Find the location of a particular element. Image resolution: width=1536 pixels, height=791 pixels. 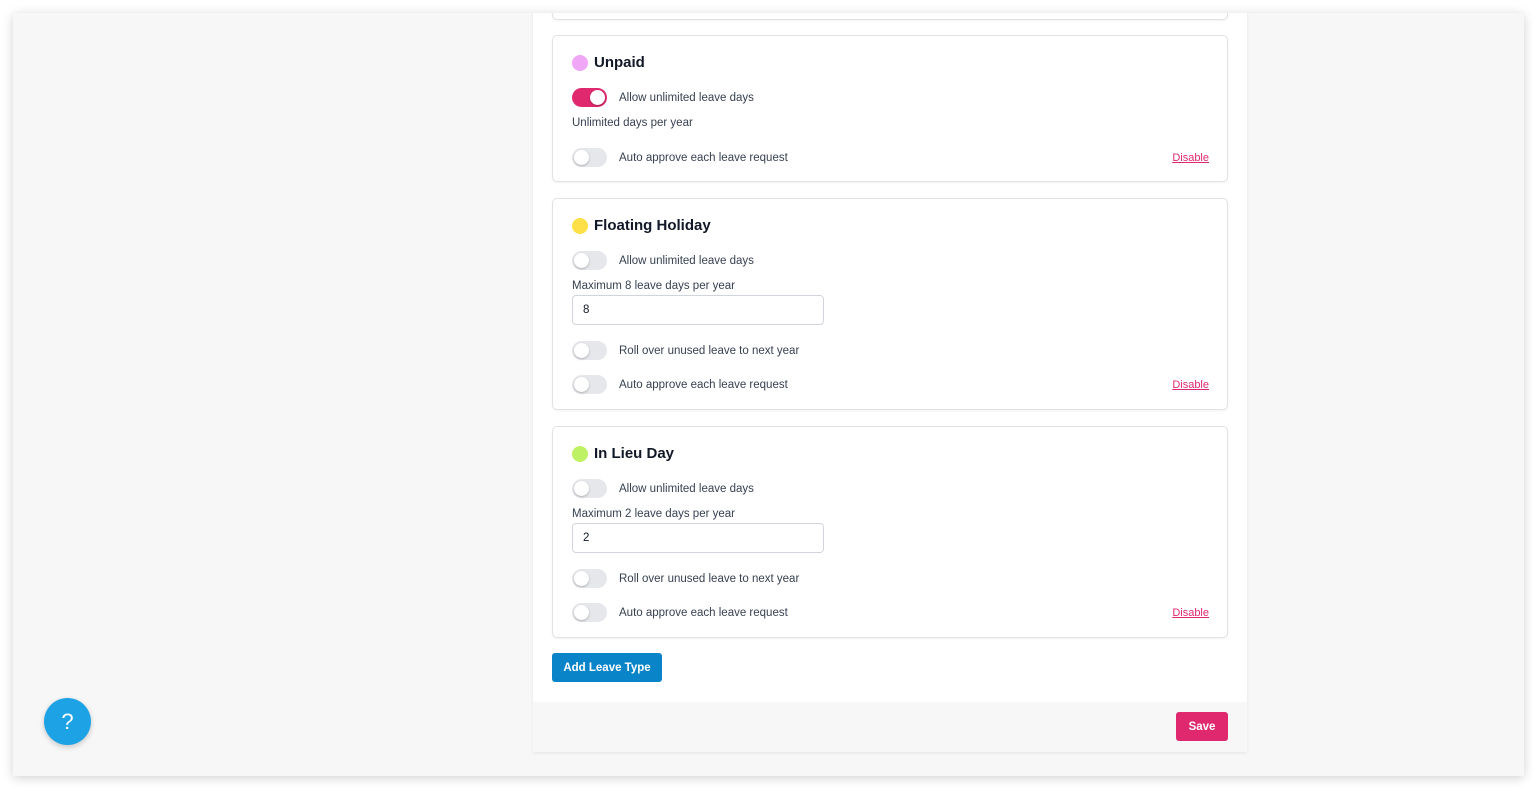

previous-leave-type-card is located at coordinates (890, 16).